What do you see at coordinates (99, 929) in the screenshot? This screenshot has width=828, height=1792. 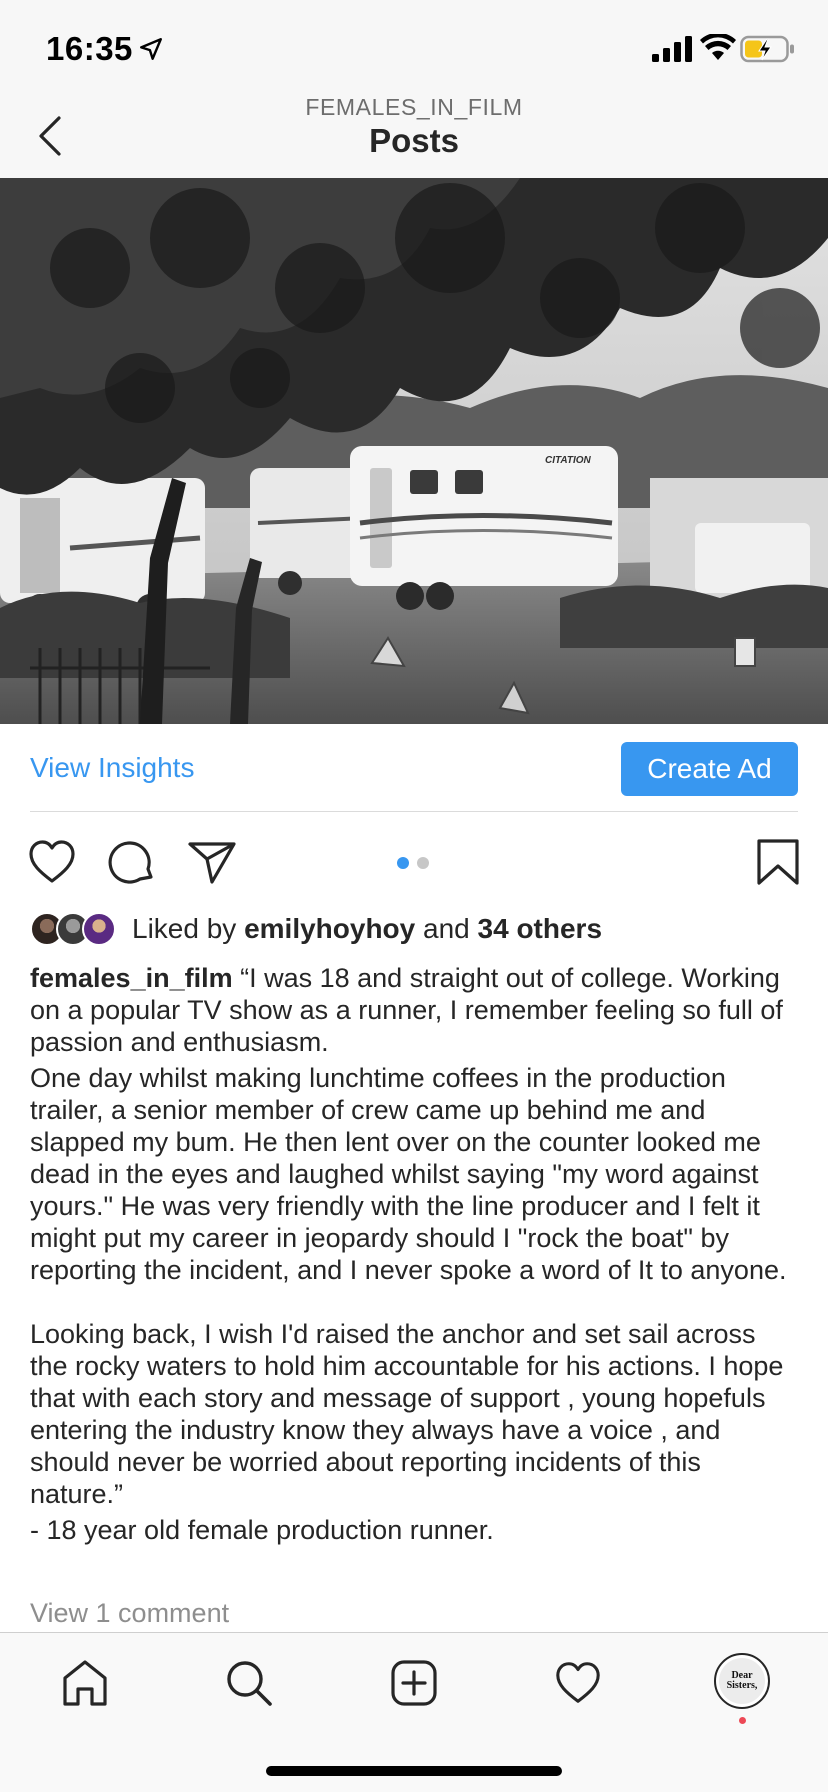 I see `avatar` at bounding box center [99, 929].